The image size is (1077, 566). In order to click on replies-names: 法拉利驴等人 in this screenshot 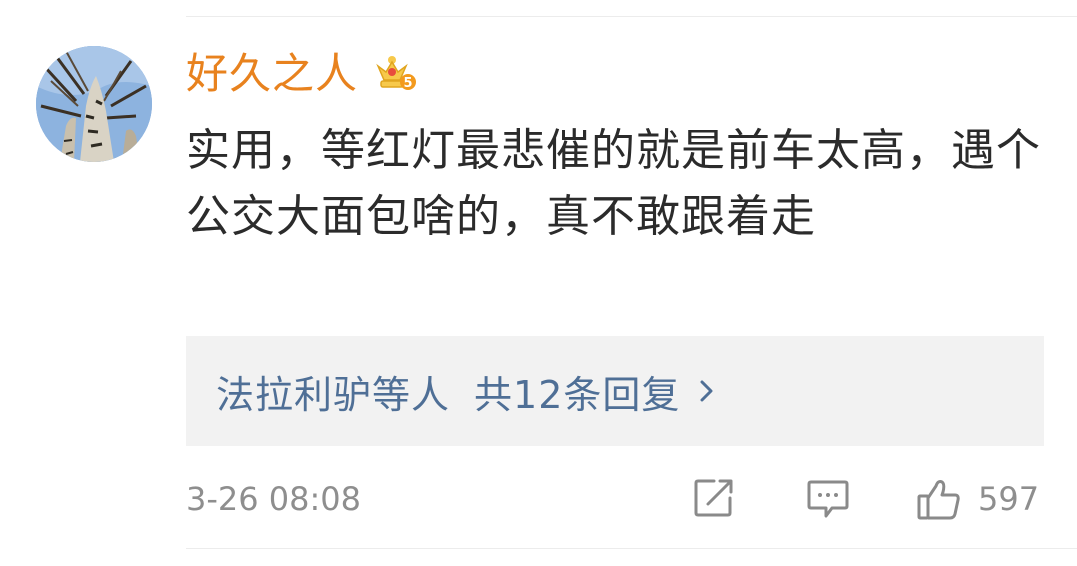, I will do `click(333, 394)`.